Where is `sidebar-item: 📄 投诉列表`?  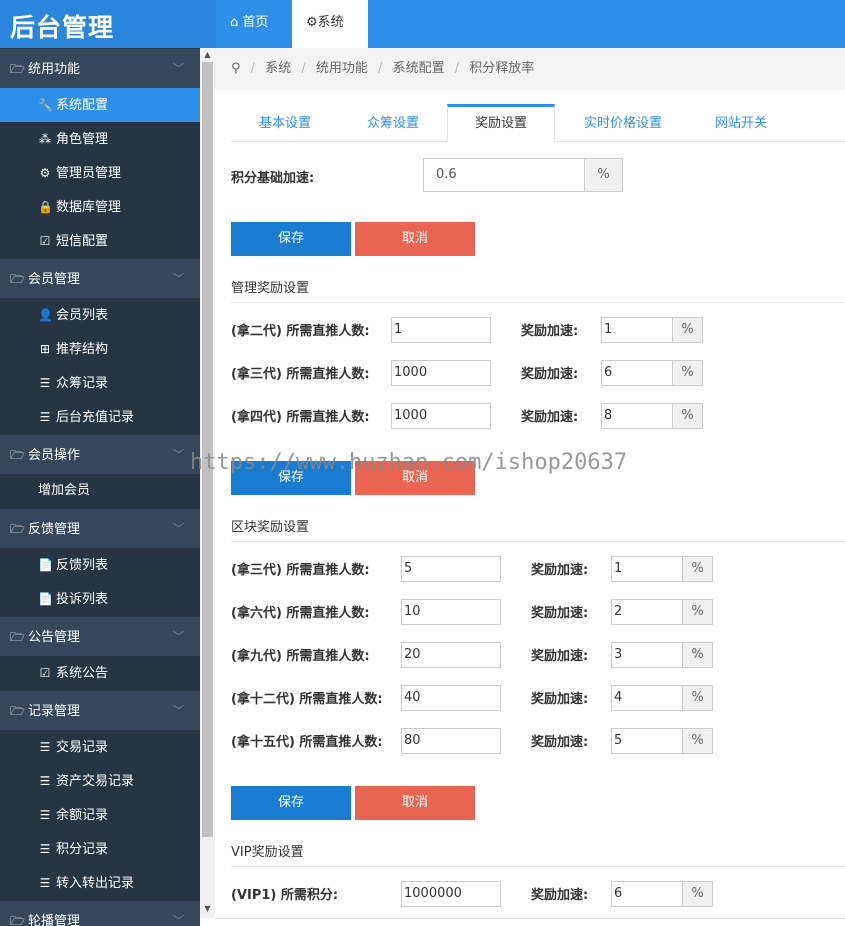 sidebar-item: 📄 投诉列表 is located at coordinates (100, 599).